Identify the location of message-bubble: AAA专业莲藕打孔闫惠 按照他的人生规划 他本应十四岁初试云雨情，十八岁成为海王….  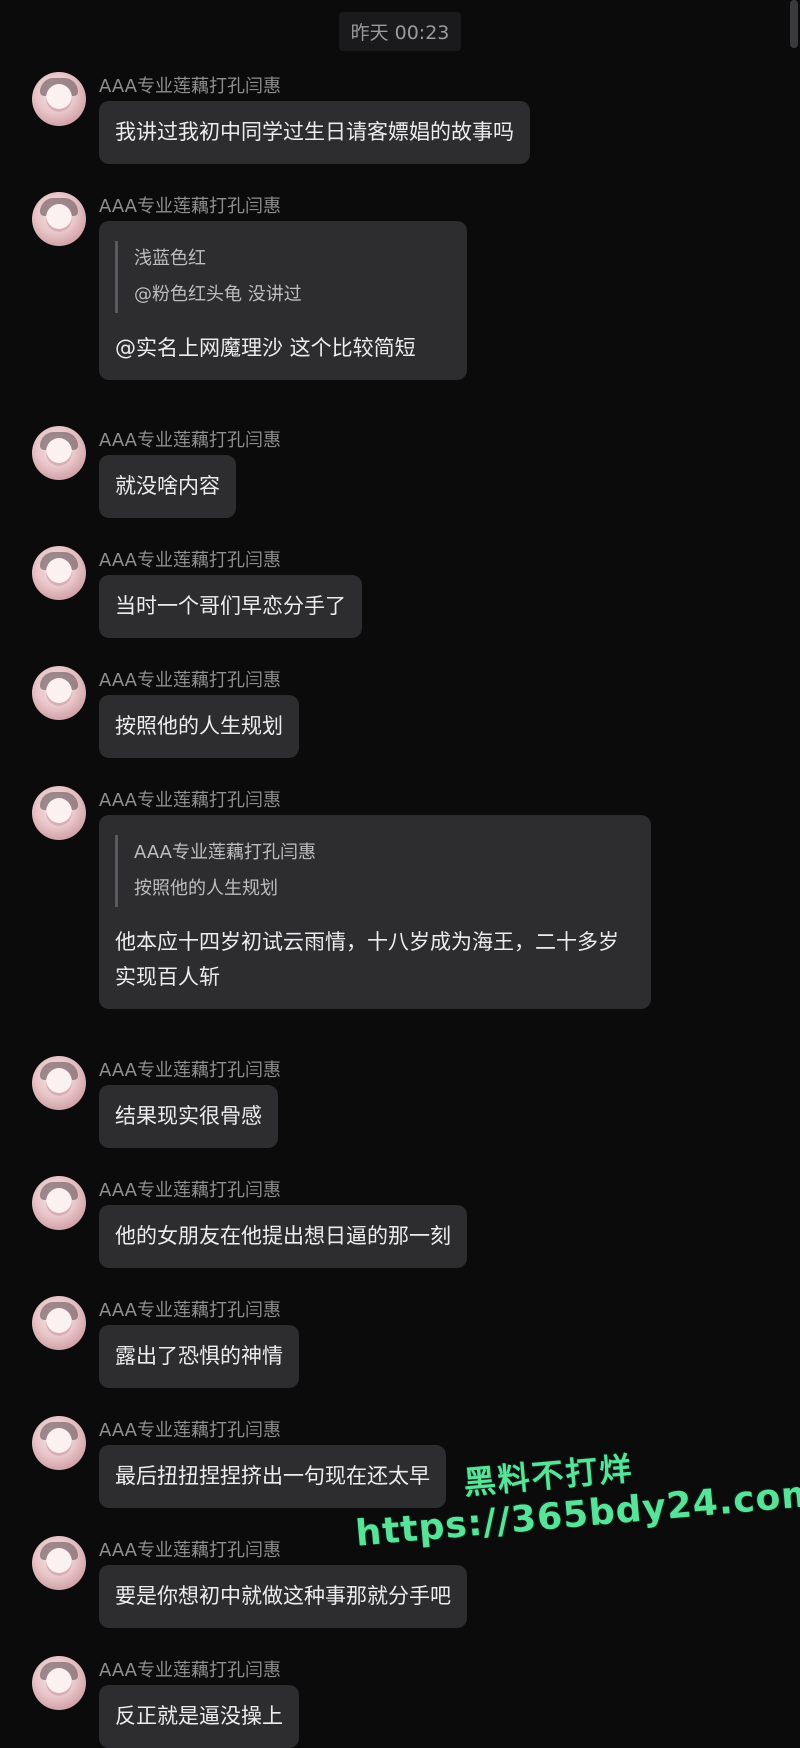
(375, 912).